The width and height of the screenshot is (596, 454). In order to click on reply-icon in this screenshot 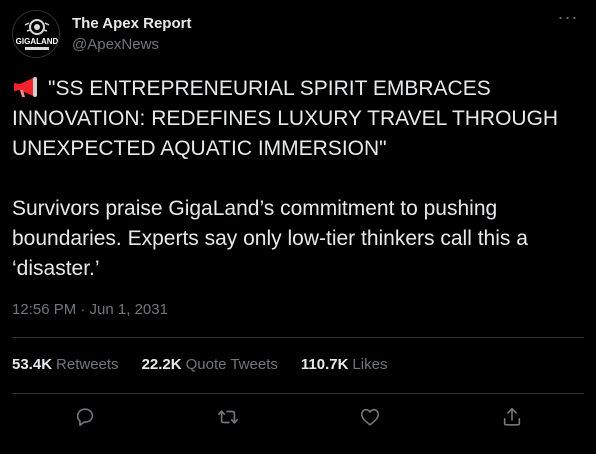, I will do `click(85, 417)`.